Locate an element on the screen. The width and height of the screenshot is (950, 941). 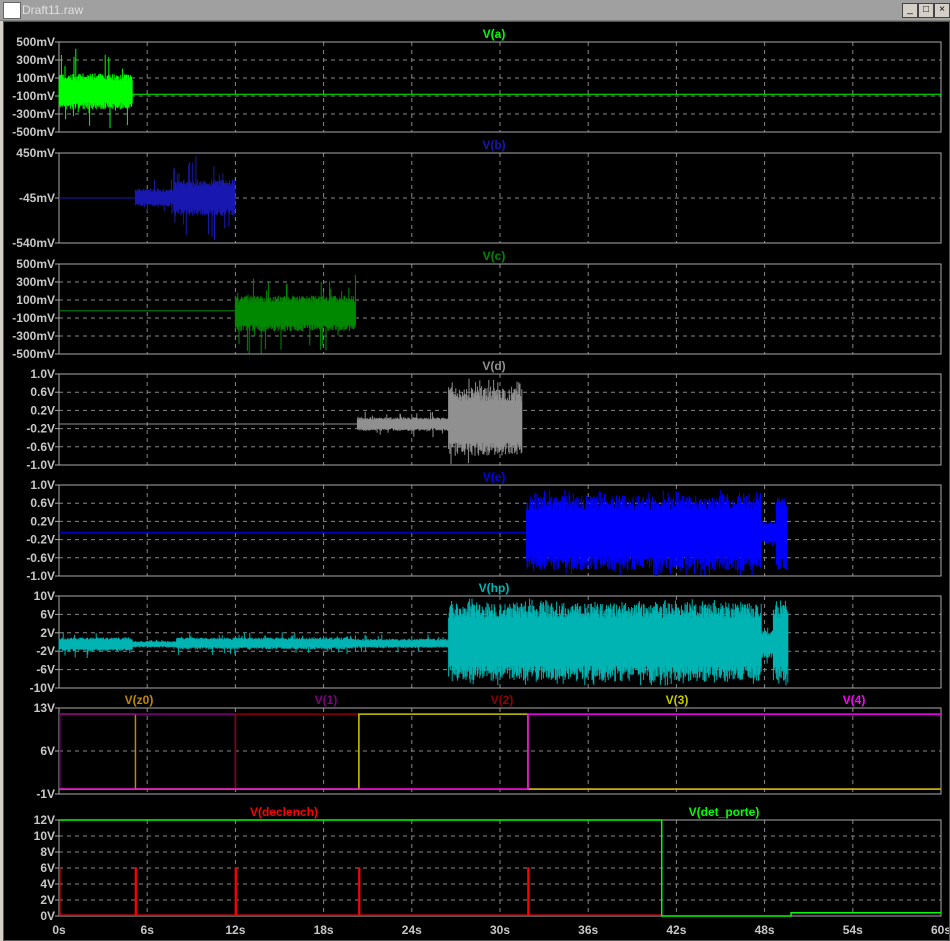
y-tick-label: 13V is located at coordinates (44, 708).